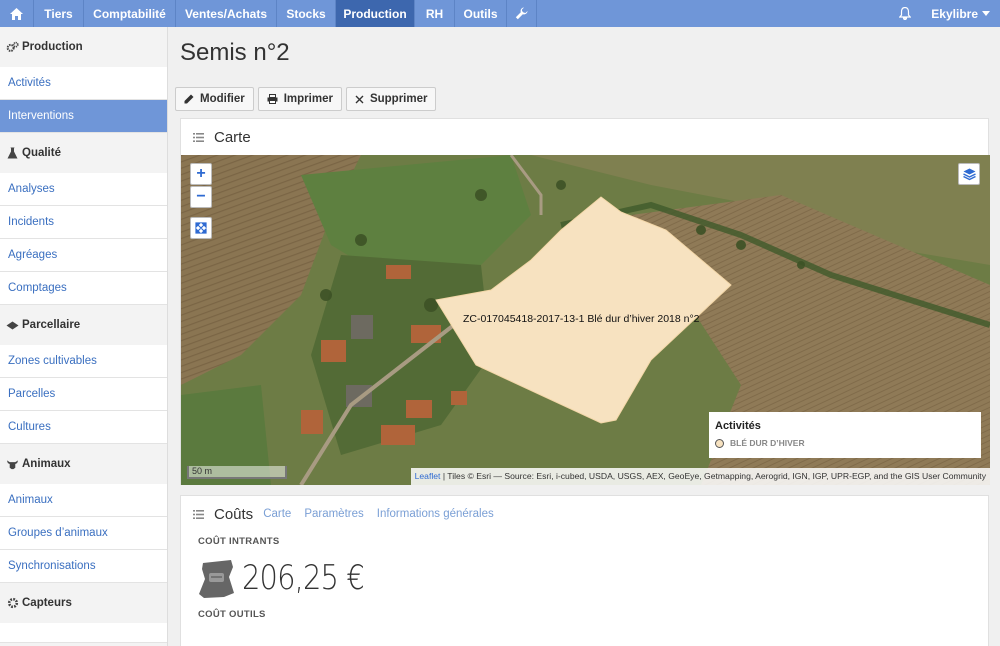  Describe the element at coordinates (333, 514) in the screenshot. I see `tab-parametres: Paramètres` at that location.